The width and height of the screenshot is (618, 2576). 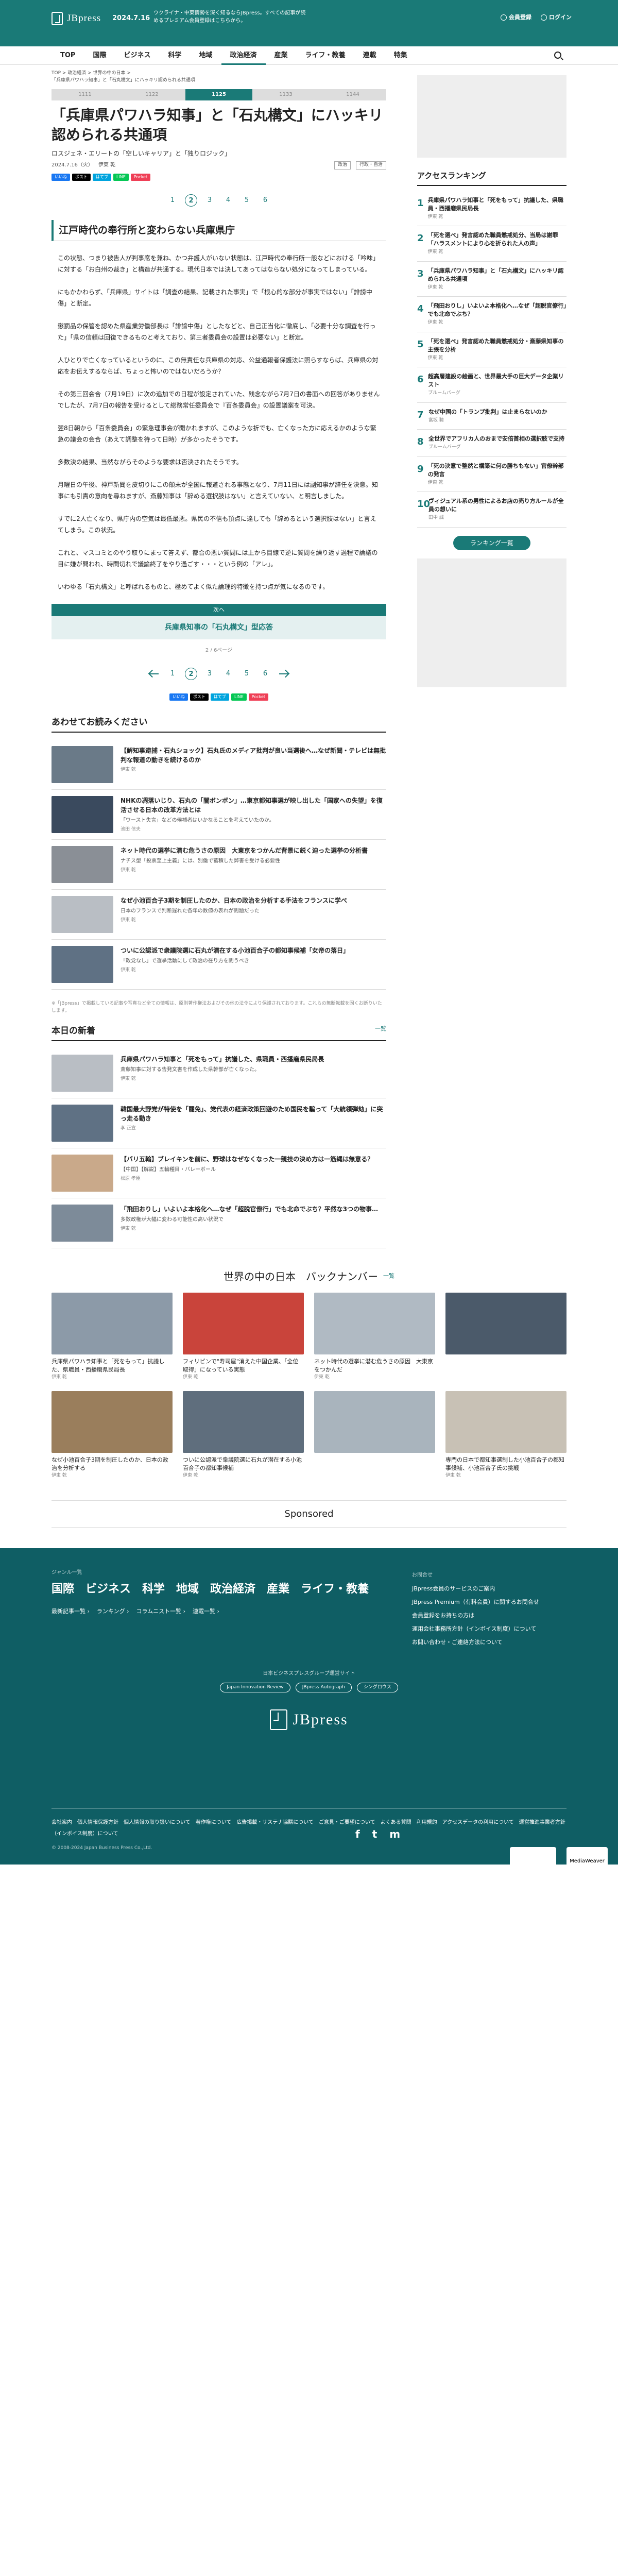 I want to click on next-page-box: 次へ 兵庫県知事の「石丸構文」型応答, so click(x=219, y=621).